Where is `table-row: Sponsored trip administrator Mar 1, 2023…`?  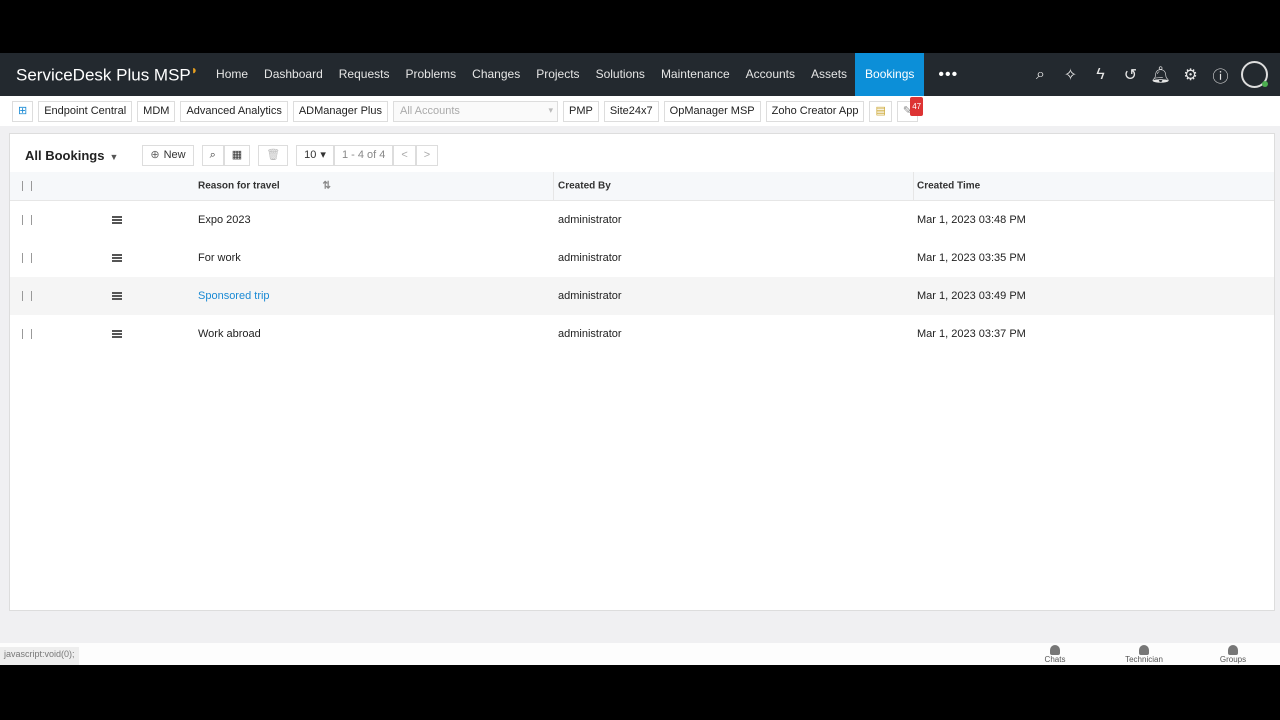
table-row: Sponsored trip administrator Mar 1, 2023… is located at coordinates (642, 296).